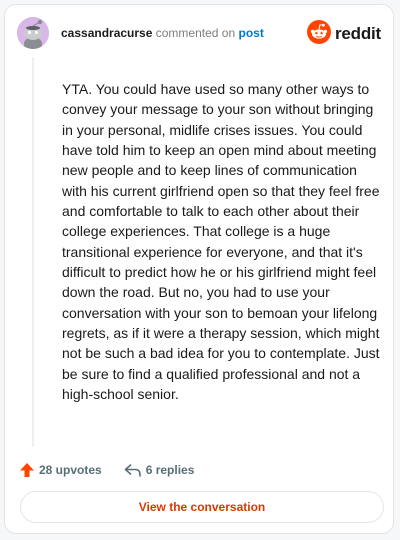 This screenshot has height=540, width=400. What do you see at coordinates (33, 252) in the screenshot?
I see `thread-line` at bounding box center [33, 252].